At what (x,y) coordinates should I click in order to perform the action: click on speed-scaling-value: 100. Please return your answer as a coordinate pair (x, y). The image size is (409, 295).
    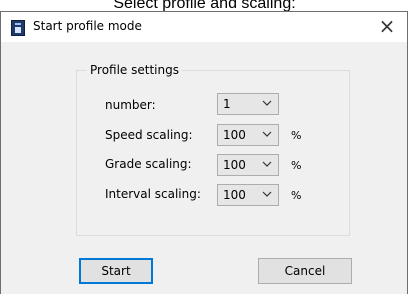
    Looking at the image, I should click on (234, 135).